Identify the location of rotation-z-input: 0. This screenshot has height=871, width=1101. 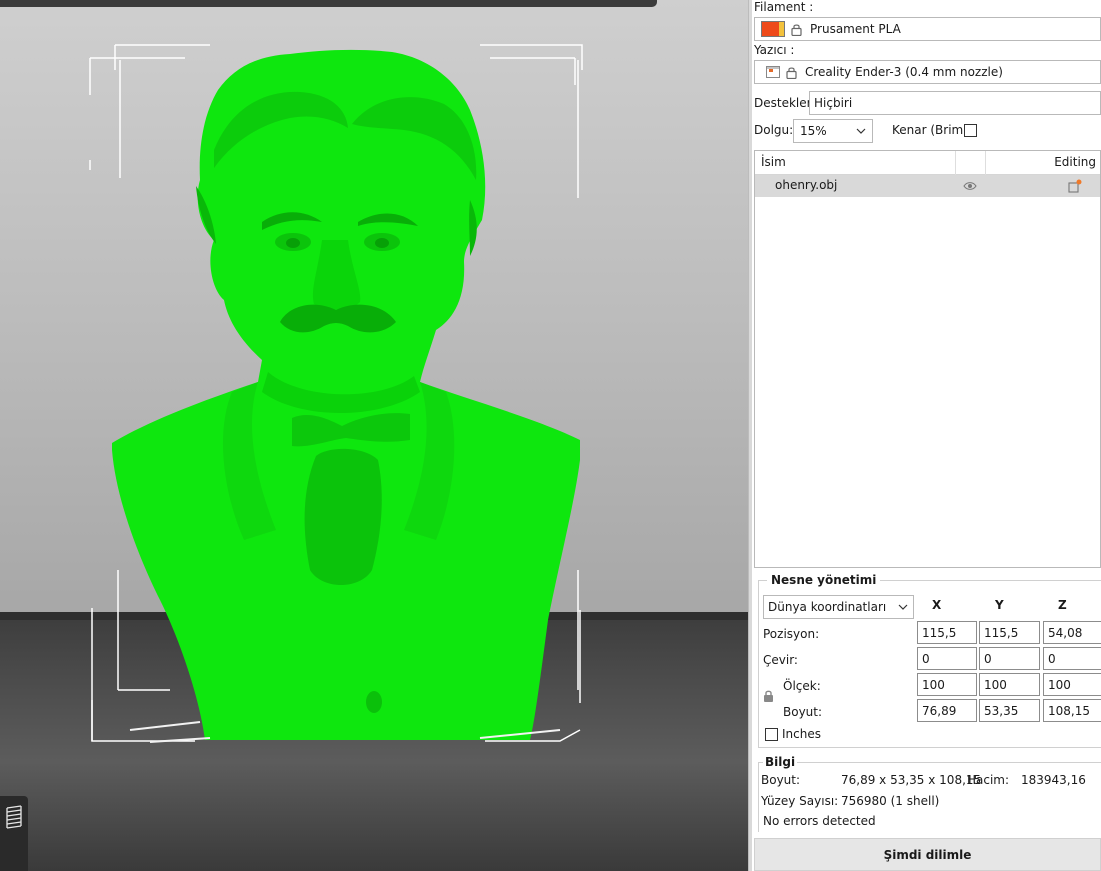
(1072, 658).